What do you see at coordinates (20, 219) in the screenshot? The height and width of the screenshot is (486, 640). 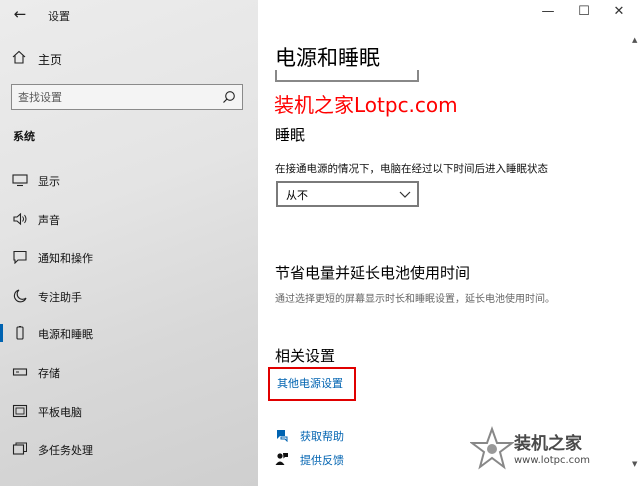 I see `speaker-icon` at bounding box center [20, 219].